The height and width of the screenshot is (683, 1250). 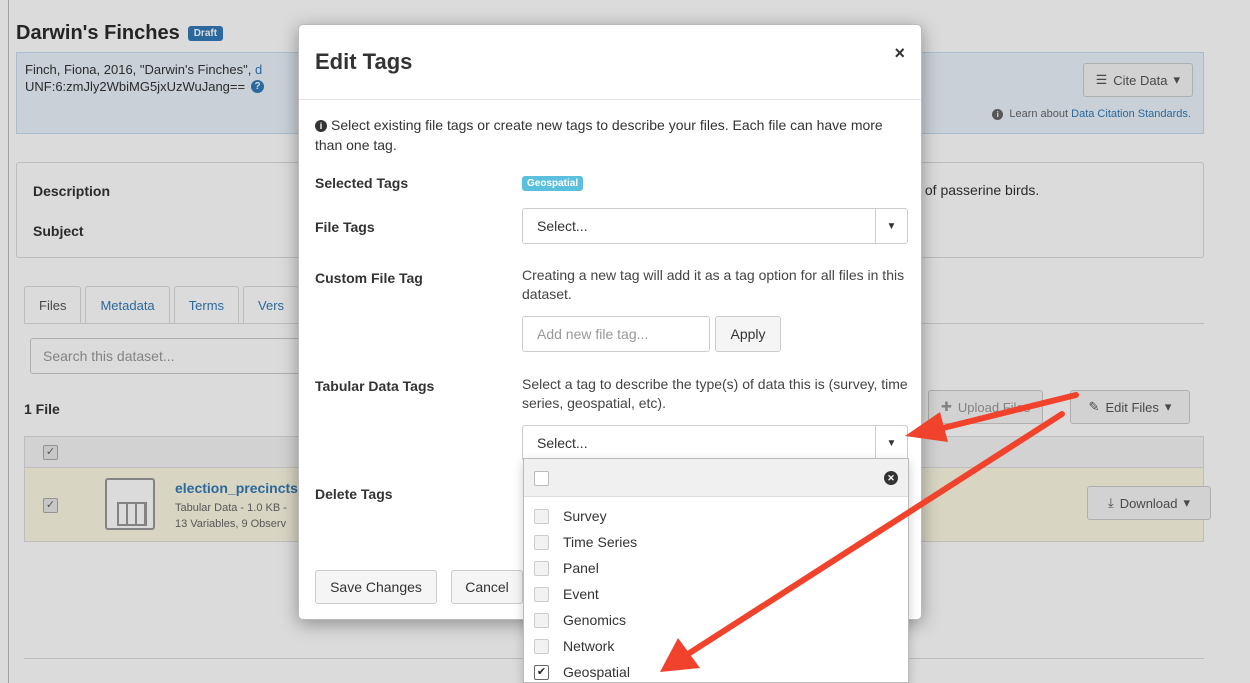 I want to click on close-icon: ×, so click(x=899, y=53).